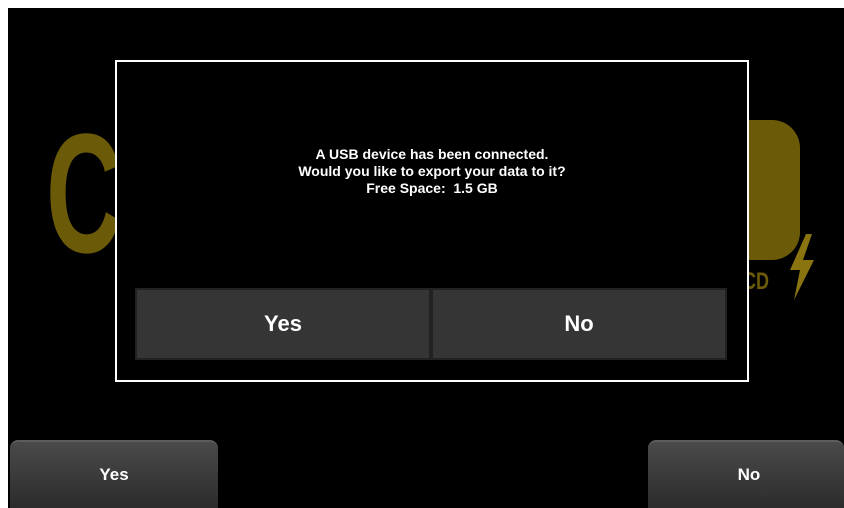  I want to click on dialog-message-line: A USB device has been connected., so click(432, 154).